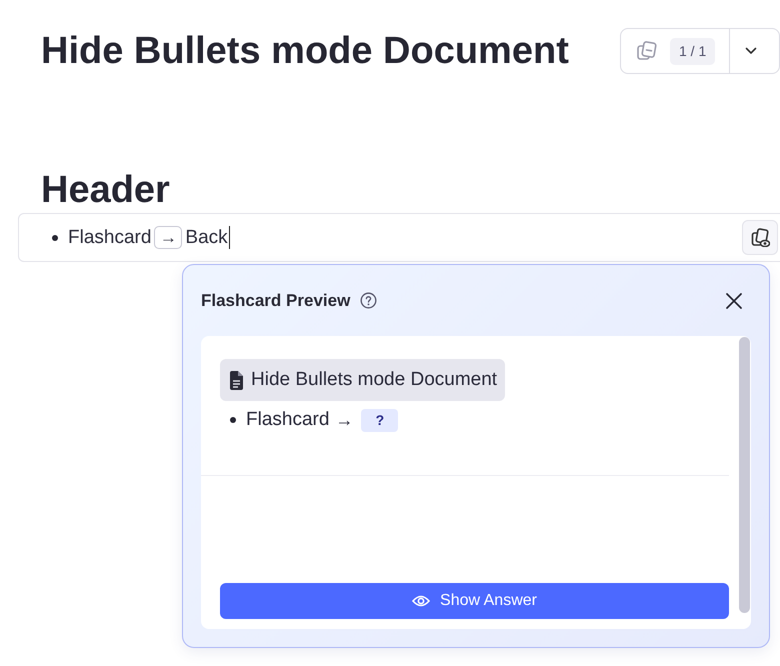  I want to click on help-icon, so click(369, 300).